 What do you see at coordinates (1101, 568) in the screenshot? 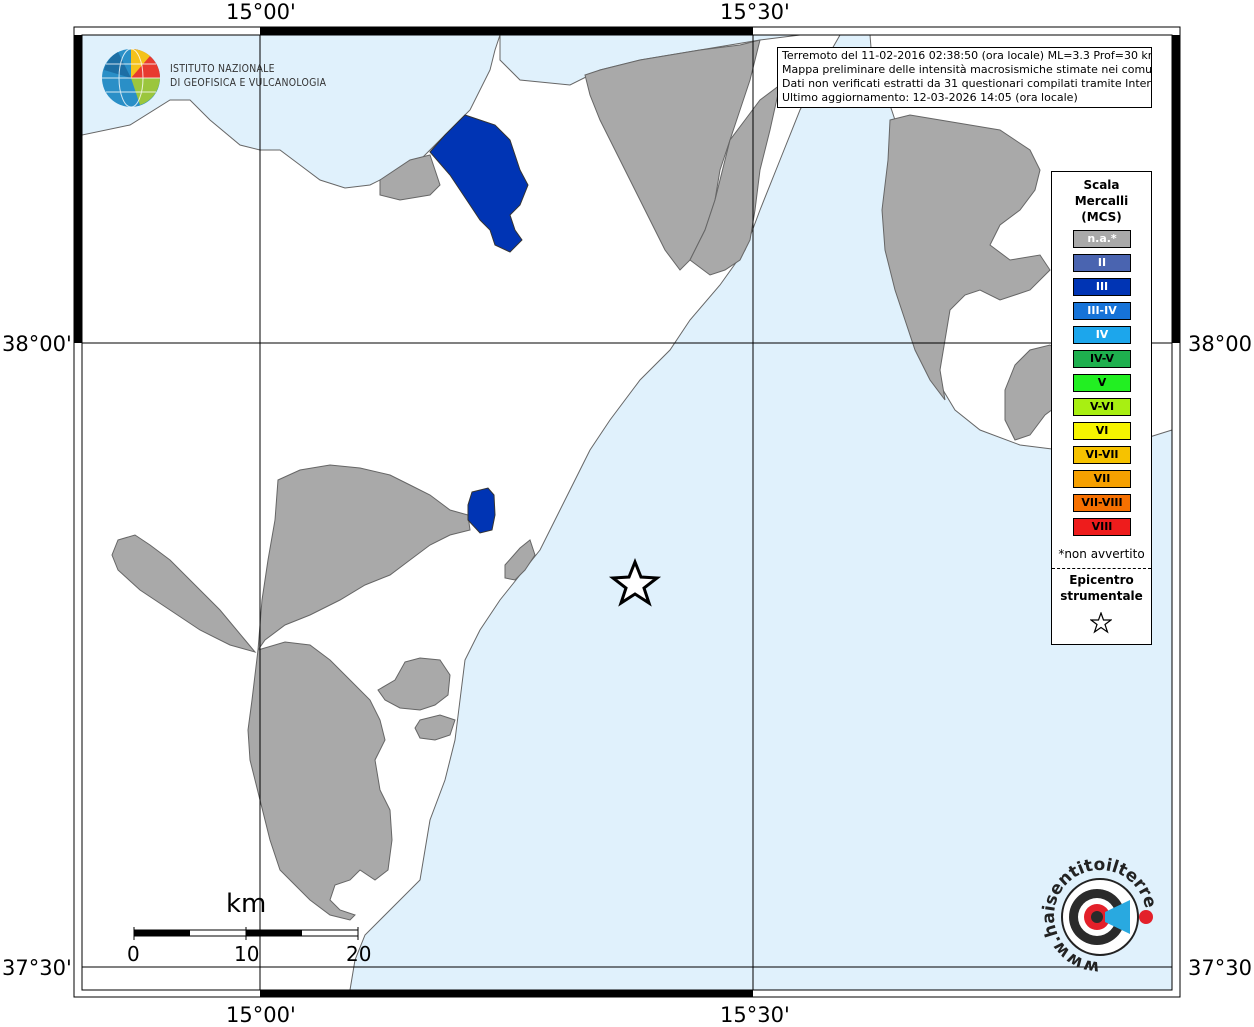
I see `legend-divider` at bounding box center [1101, 568].